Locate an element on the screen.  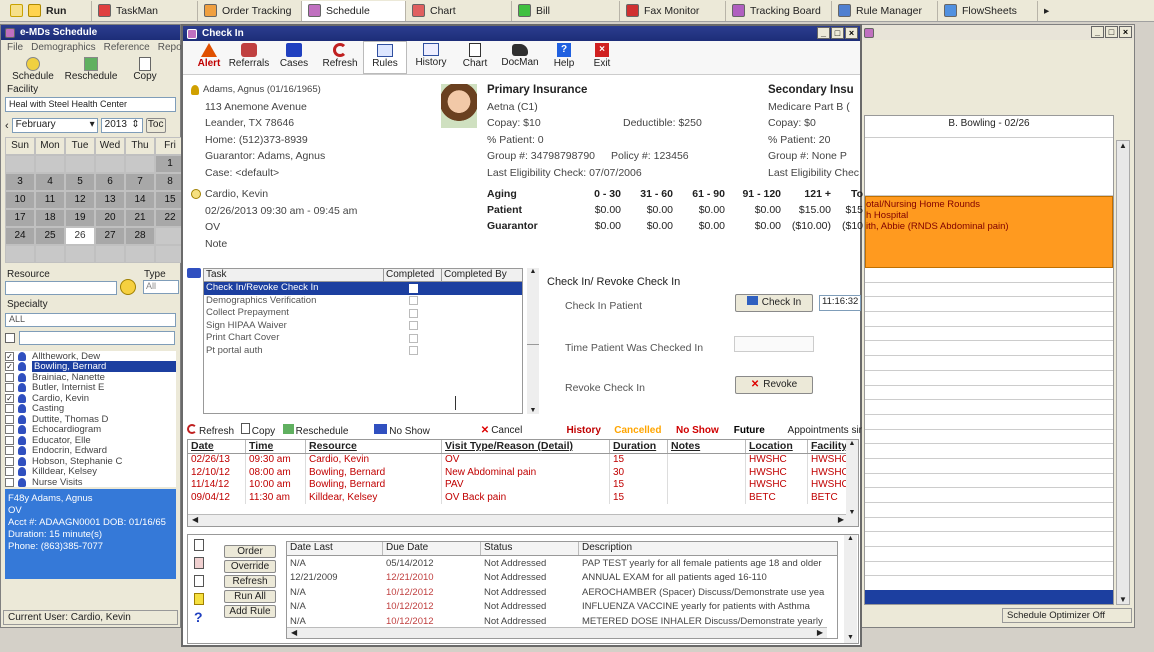
filter-checkbox is located at coordinates (10, 338).